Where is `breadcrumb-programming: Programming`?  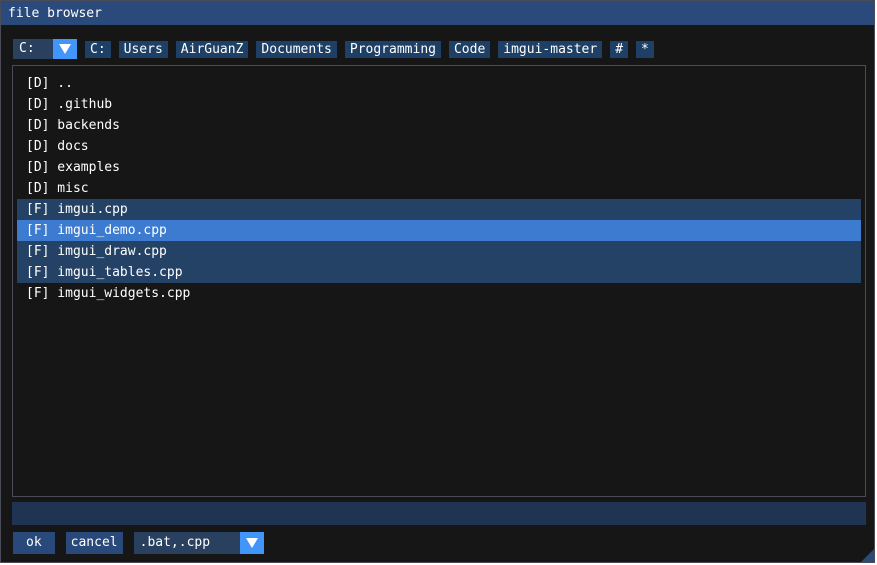 breadcrumb-programming: Programming is located at coordinates (392, 49).